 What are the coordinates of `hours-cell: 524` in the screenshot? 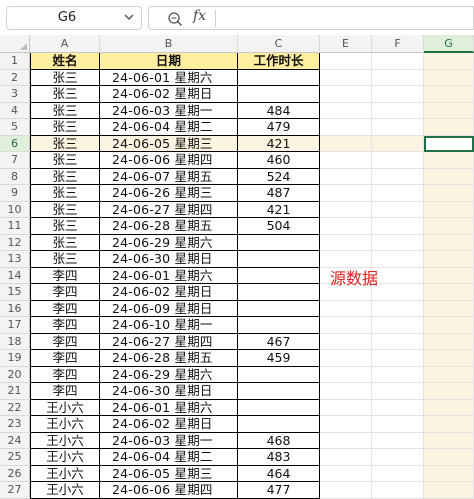 It's located at (279, 176).